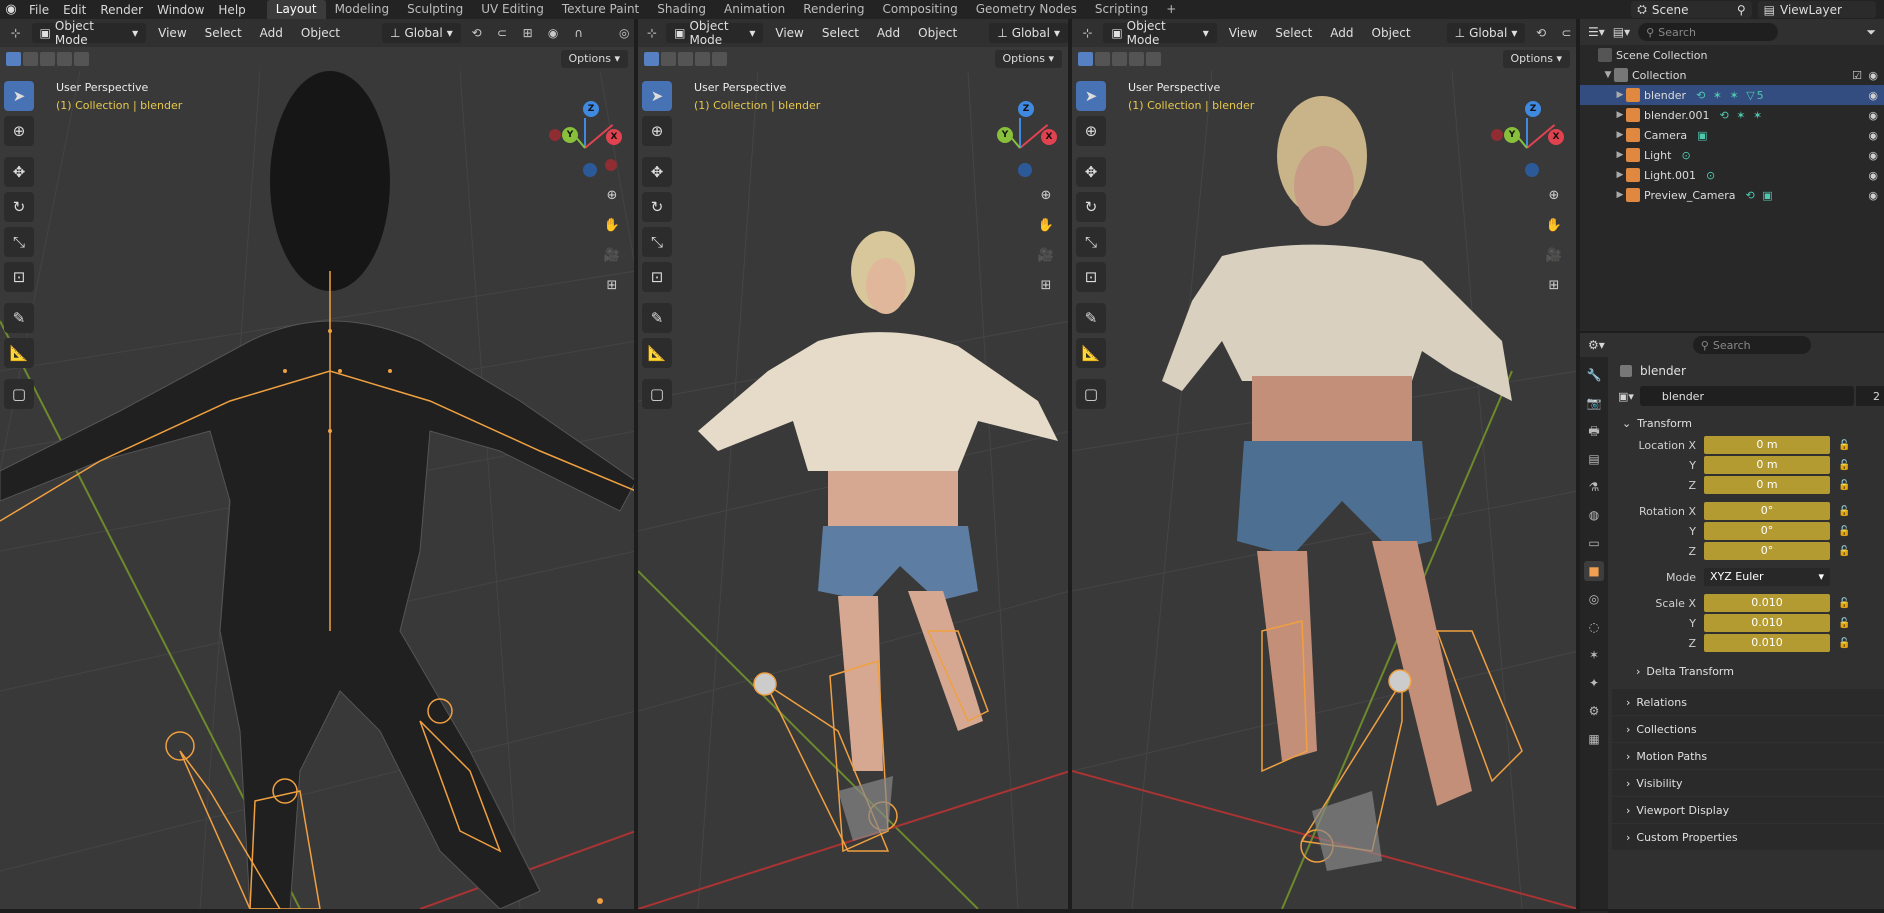 The height and width of the screenshot is (913, 1884). I want to click on tab-uv-editing: UV Editing, so click(512, 9).